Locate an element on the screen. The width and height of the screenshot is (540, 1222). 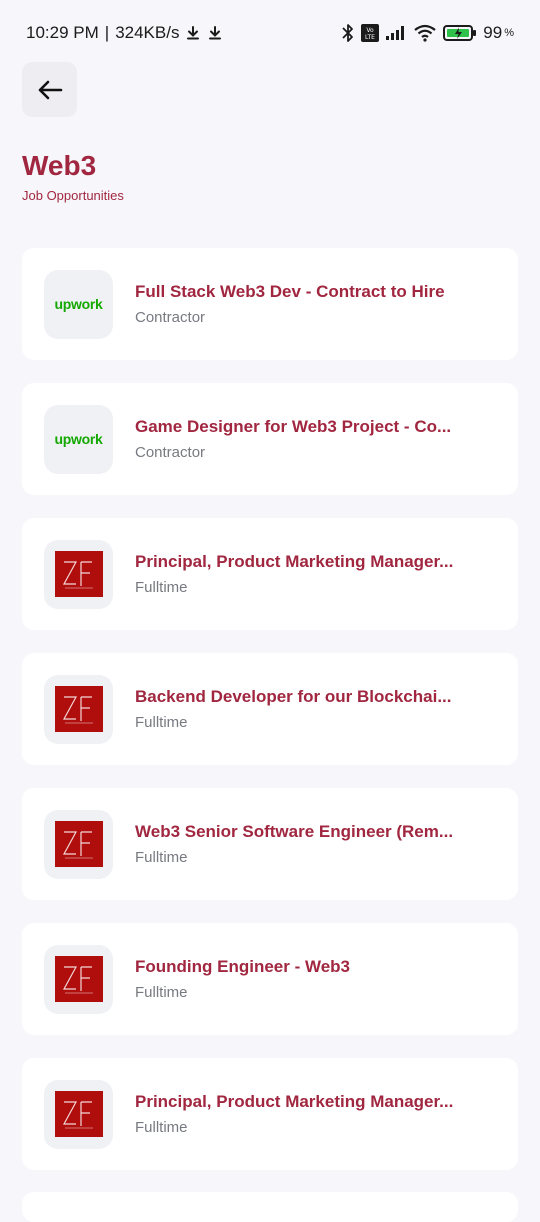
job-card: Founding Engineer - Web3 Fulltime is located at coordinates (270, 979).